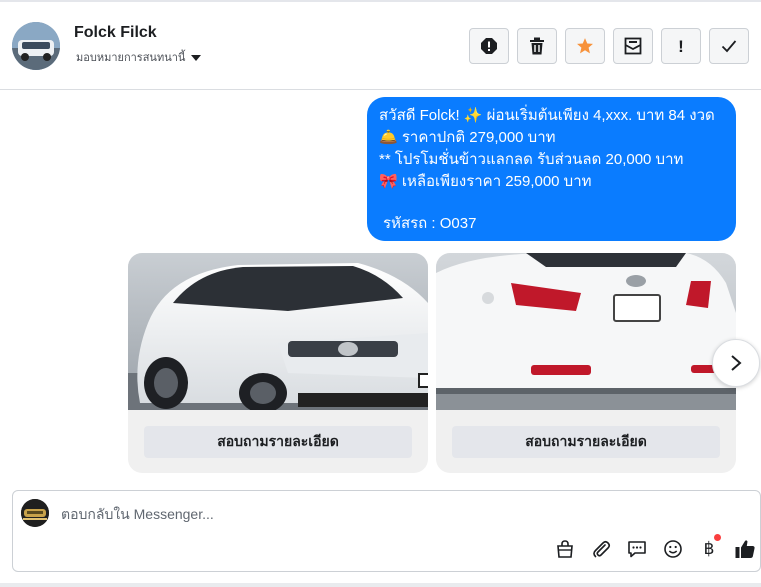 The image size is (761, 587). I want to click on caret-down-icon, so click(196, 57).